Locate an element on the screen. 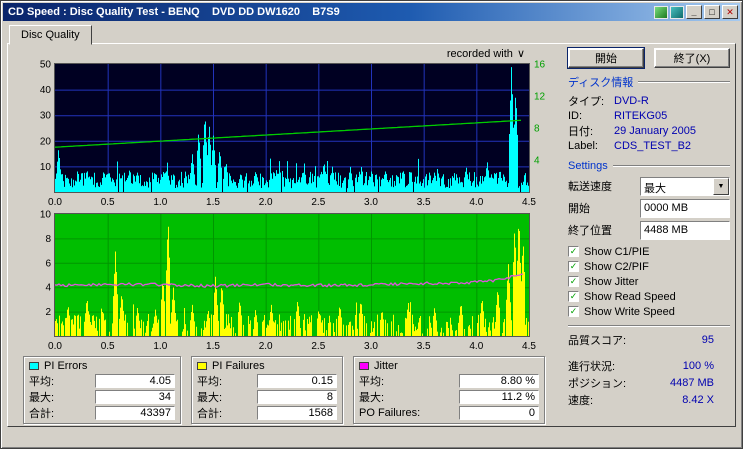  stat-value: 8 is located at coordinates (297, 397).